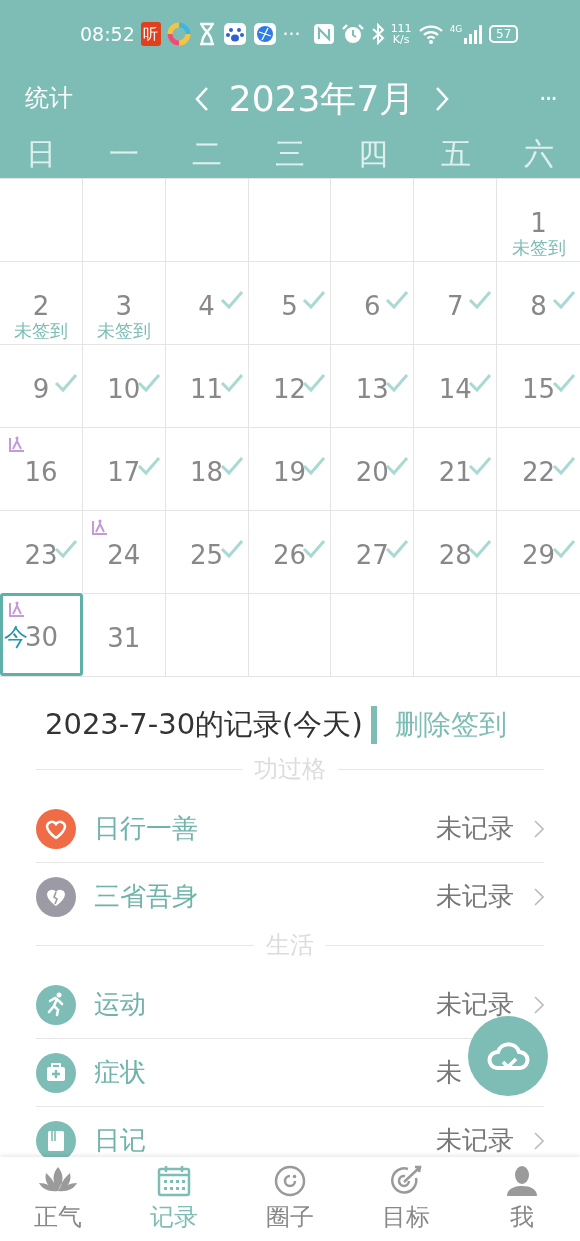  What do you see at coordinates (372, 389) in the screenshot?
I see `day-number: 13` at bounding box center [372, 389].